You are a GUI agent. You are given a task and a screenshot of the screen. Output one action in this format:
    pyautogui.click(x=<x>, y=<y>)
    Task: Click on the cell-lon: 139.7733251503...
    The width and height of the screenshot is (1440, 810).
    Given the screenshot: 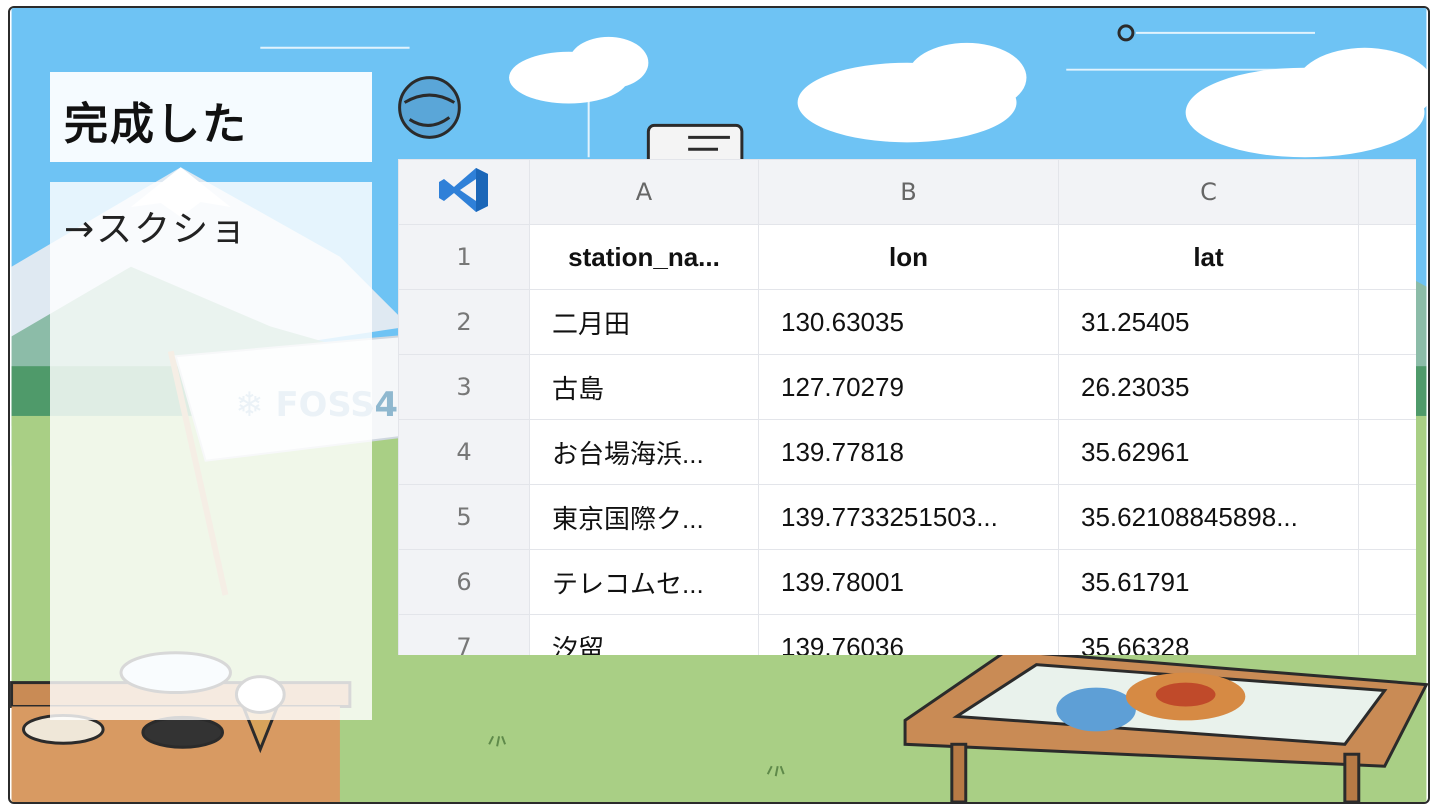 What is the action you would take?
    pyautogui.click(x=908, y=517)
    